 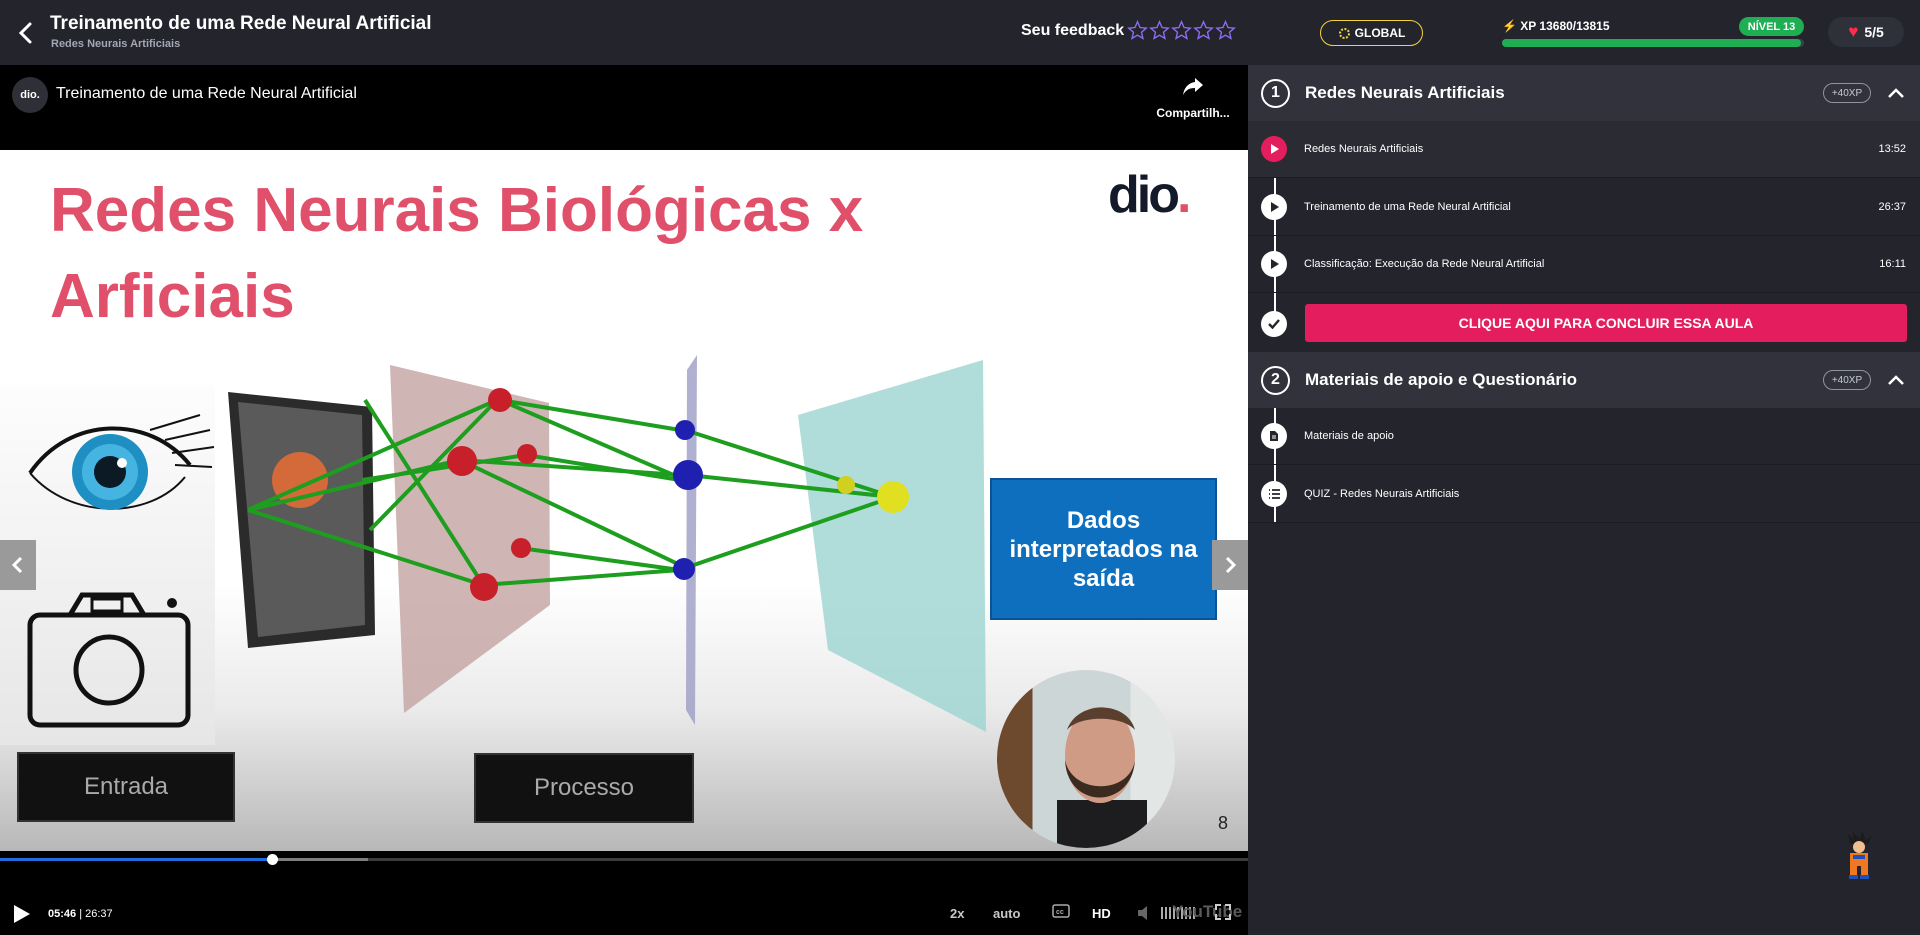 What do you see at coordinates (957, 913) in the screenshot?
I see `speed-button: 2x` at bounding box center [957, 913].